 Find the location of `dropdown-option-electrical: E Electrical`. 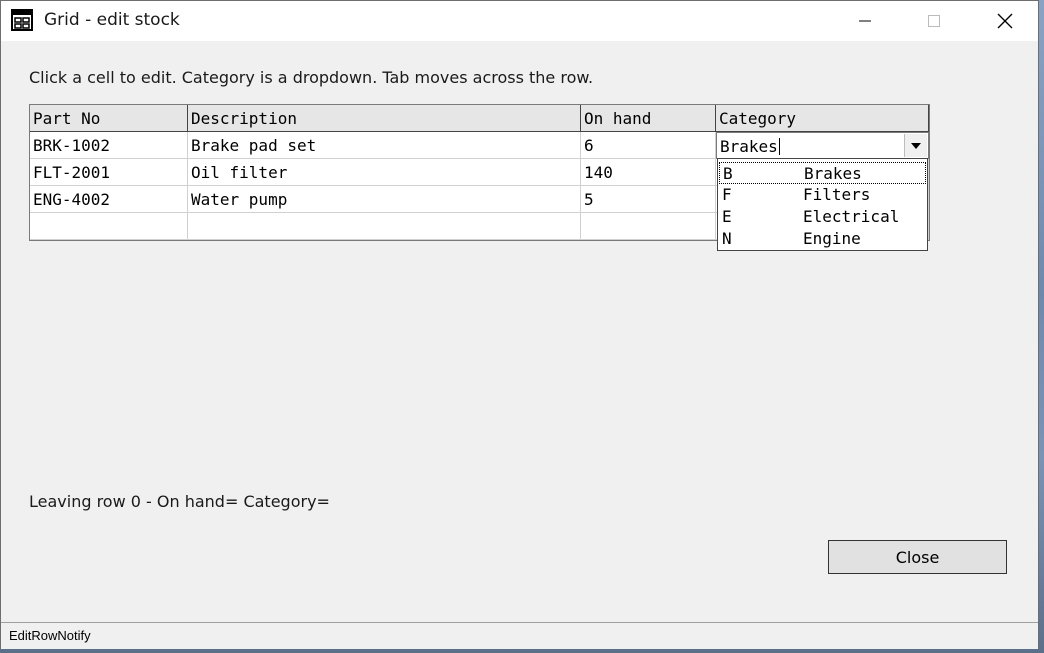

dropdown-option-electrical: E Electrical is located at coordinates (822, 217).